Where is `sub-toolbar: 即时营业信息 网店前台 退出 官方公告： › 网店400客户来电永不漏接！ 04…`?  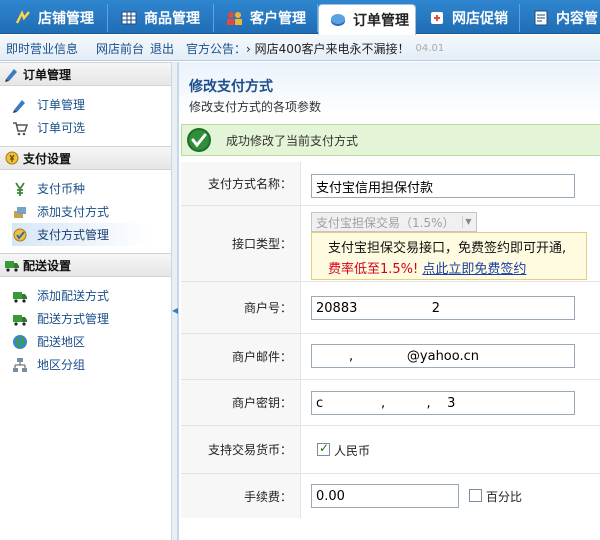 sub-toolbar: 即时营业信息 网店前台 退出 官方公告： › 网店400客户来电永不漏接！ 04… is located at coordinates (300, 48).